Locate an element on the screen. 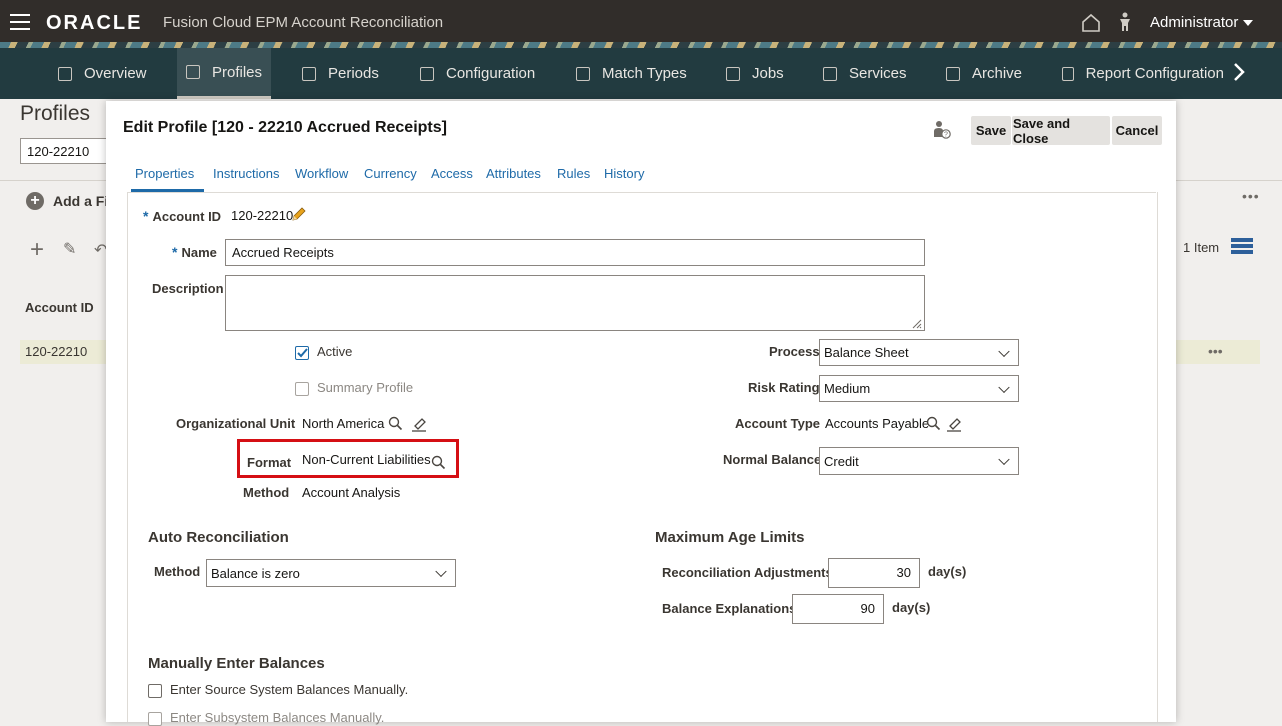 The image size is (1282, 726). subsystem-balances-checkbox is located at coordinates (155, 719).